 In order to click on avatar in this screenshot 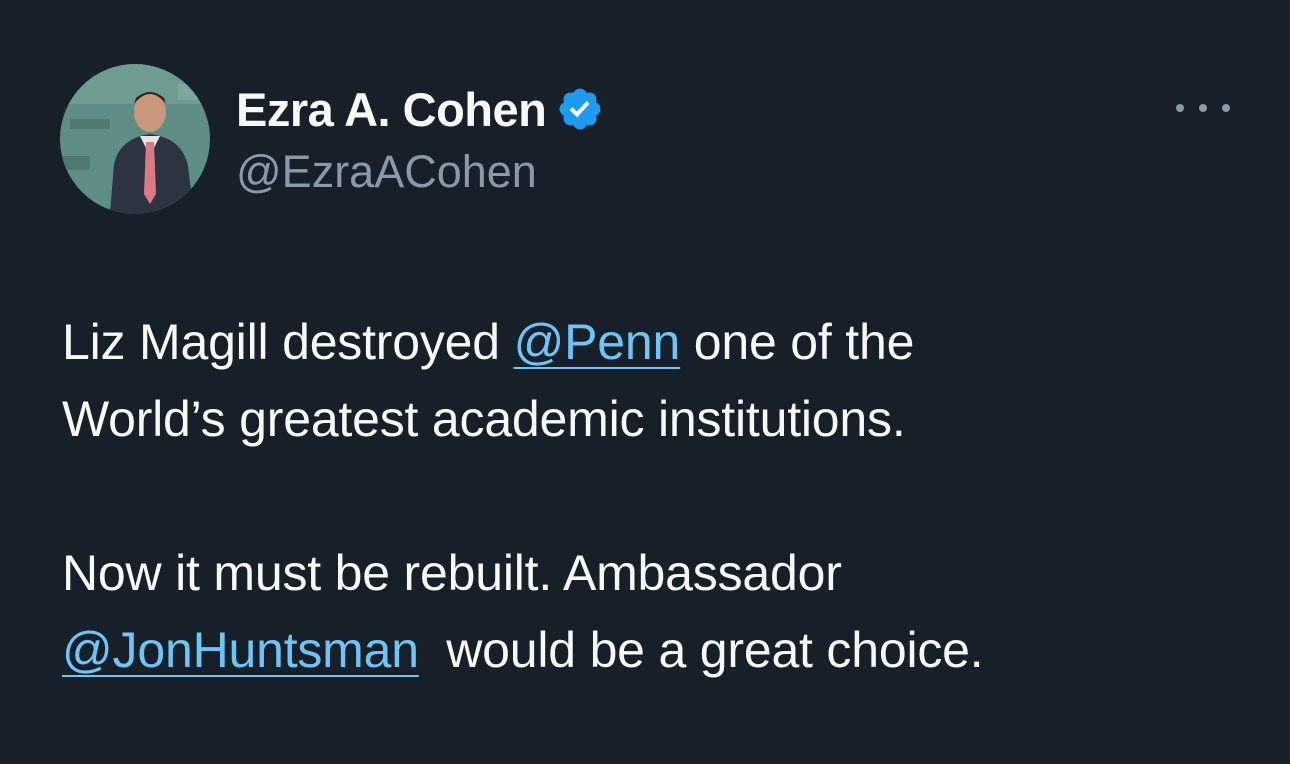, I will do `click(135, 139)`.